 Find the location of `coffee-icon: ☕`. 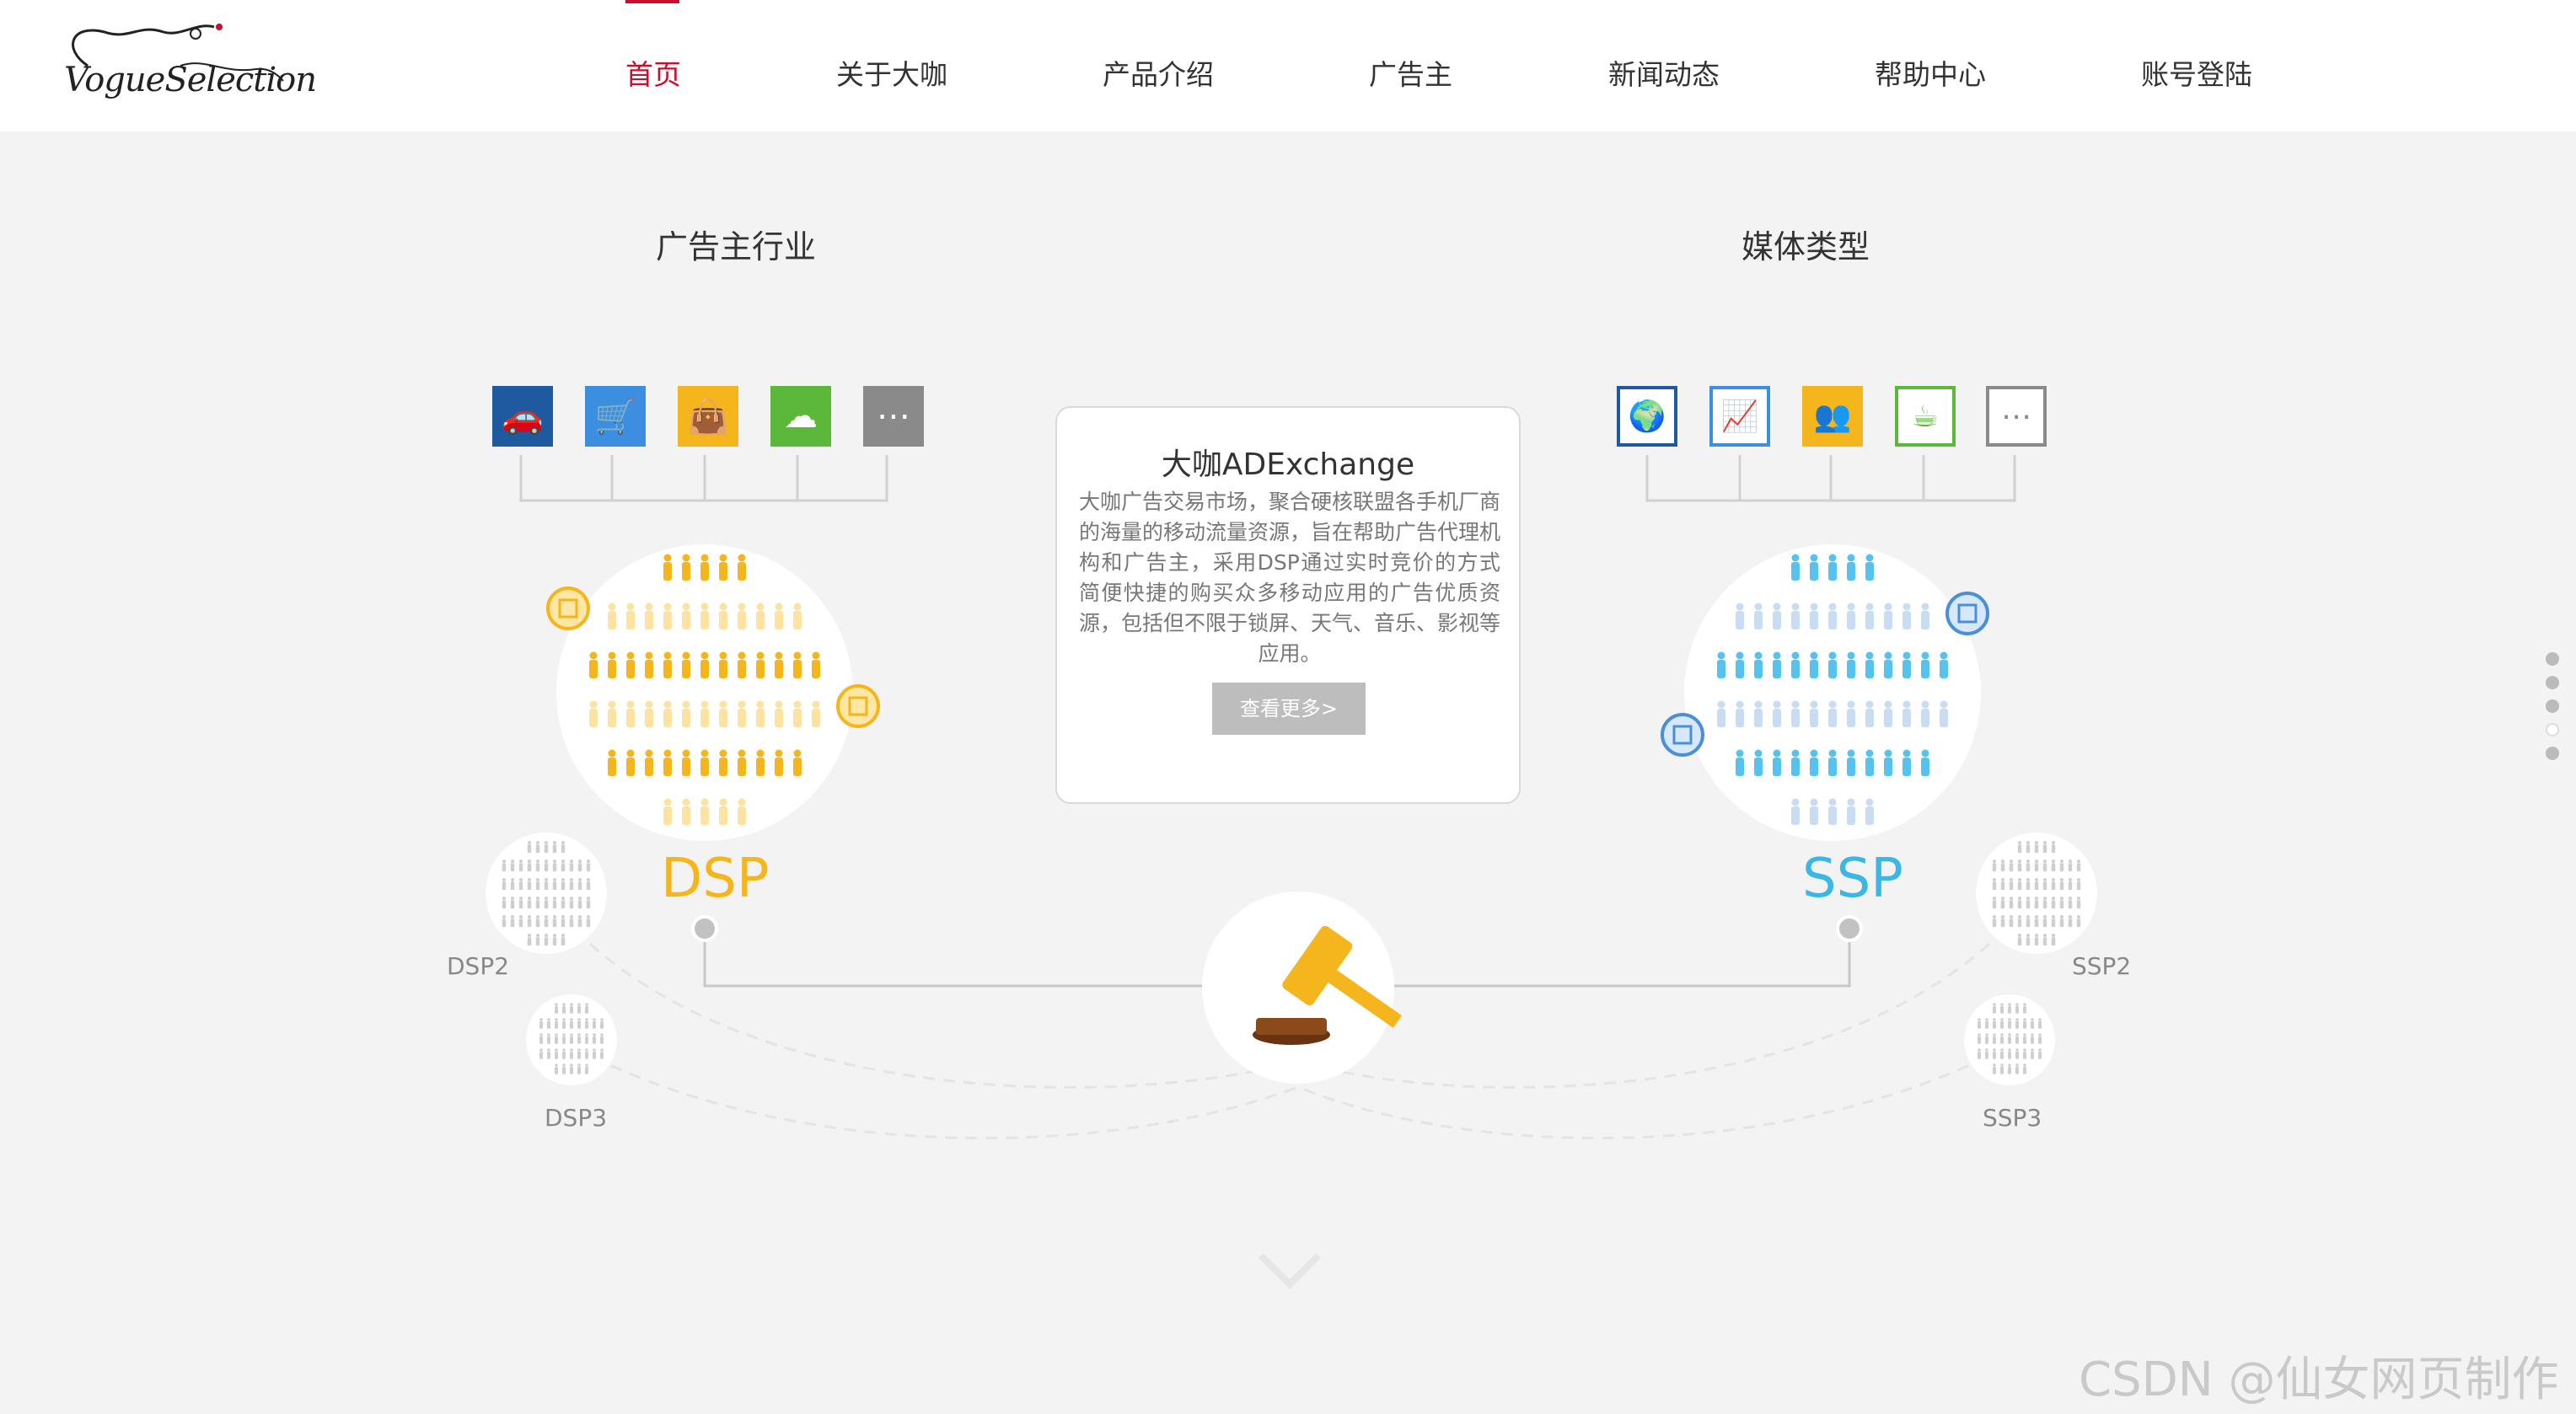

coffee-icon: ☕ is located at coordinates (1925, 416).